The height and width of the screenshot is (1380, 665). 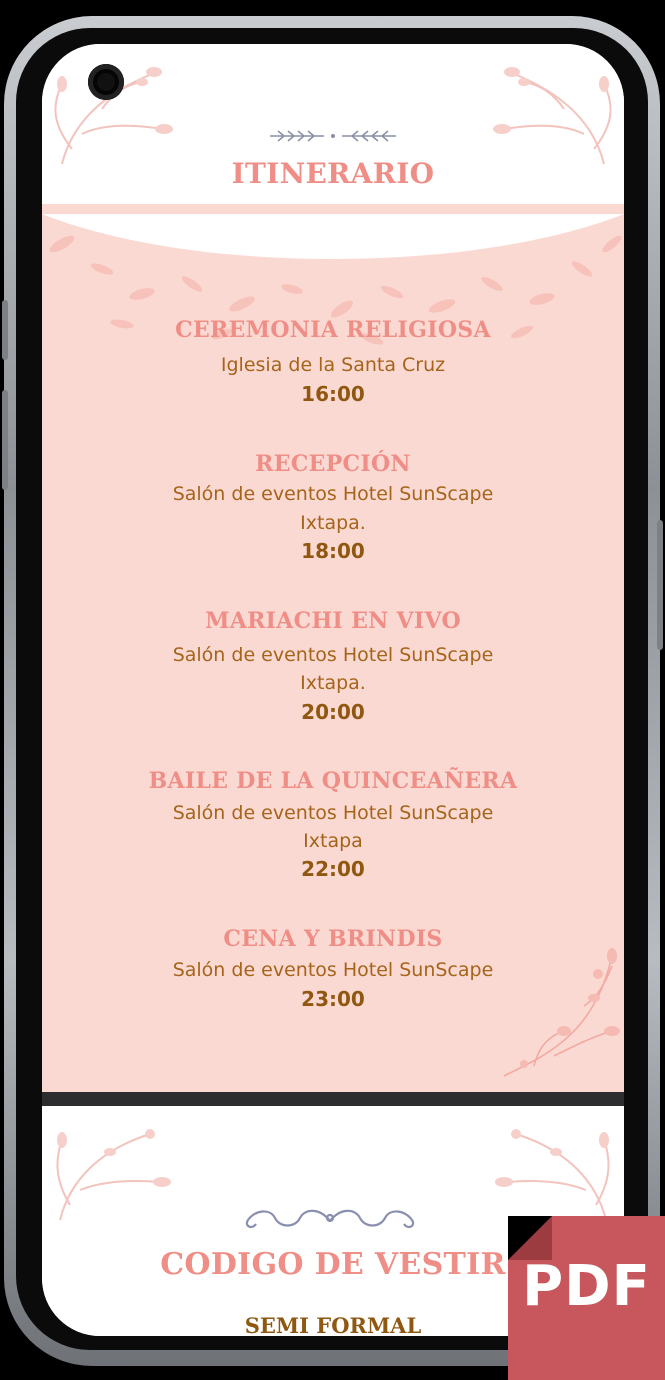 I want to click on event-place: Ixtapa, so click(x=333, y=841).